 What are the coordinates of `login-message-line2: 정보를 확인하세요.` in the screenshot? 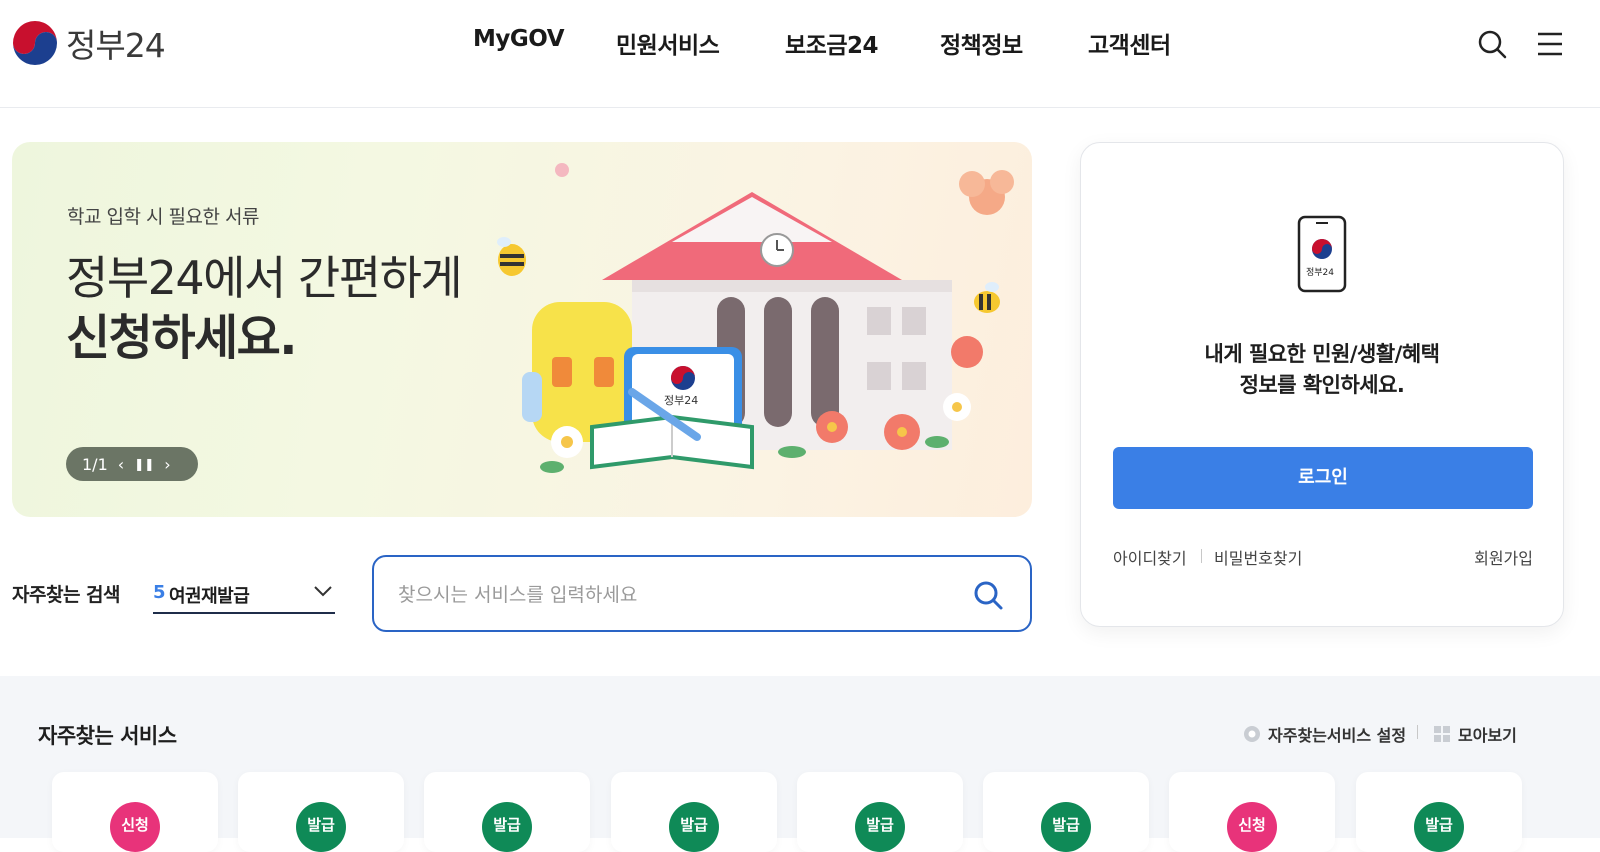 It's located at (1322, 385).